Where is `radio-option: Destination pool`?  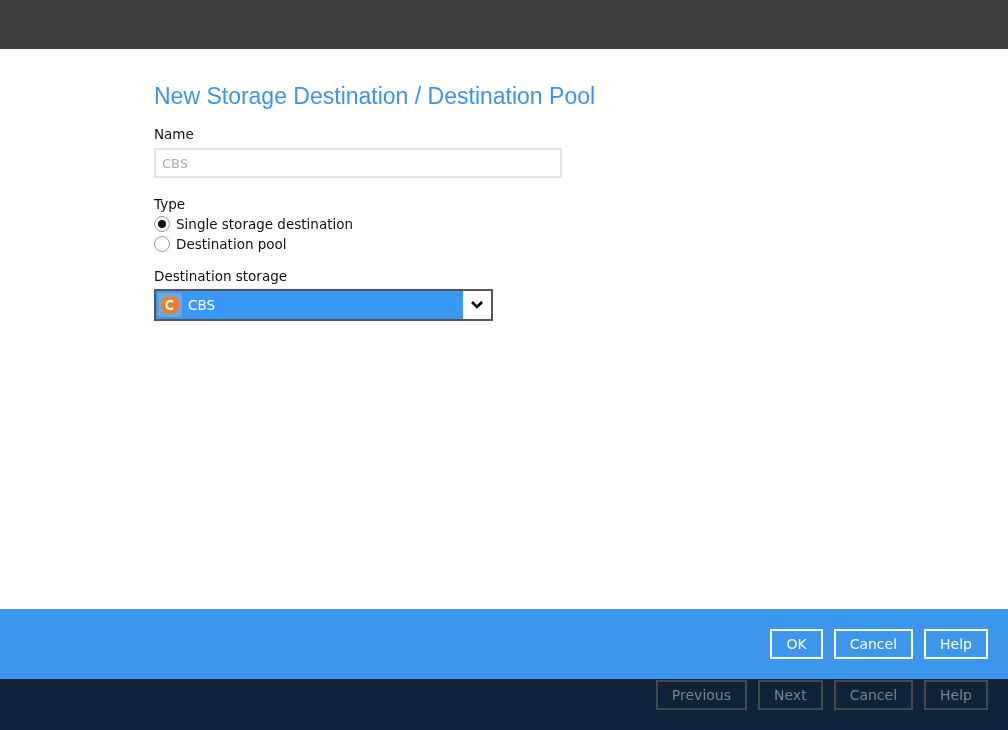
radio-option: Destination pool is located at coordinates (220, 244).